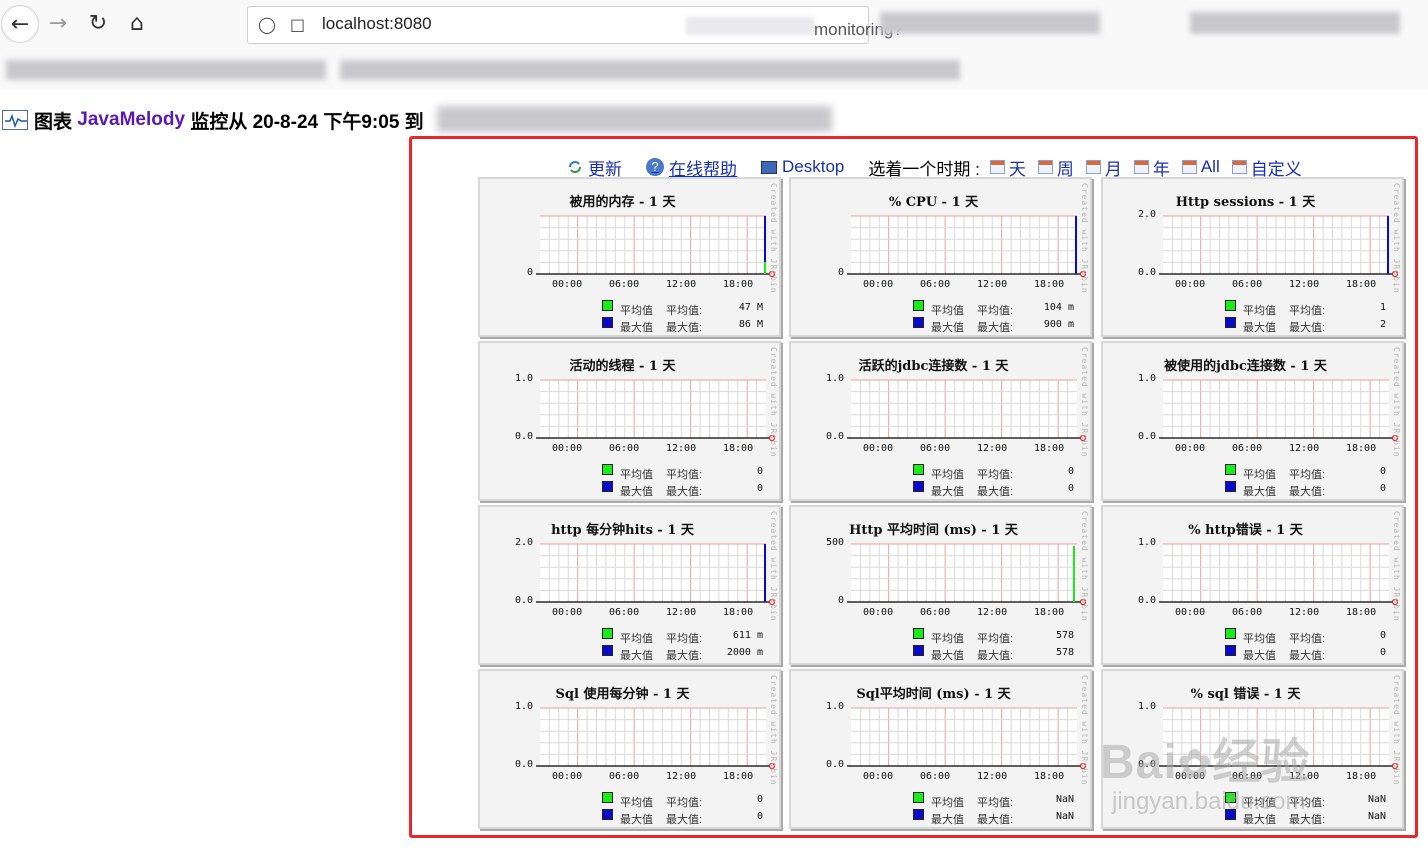  Describe the element at coordinates (1055, 167) in the screenshot. I see `period-week: 周` at that location.